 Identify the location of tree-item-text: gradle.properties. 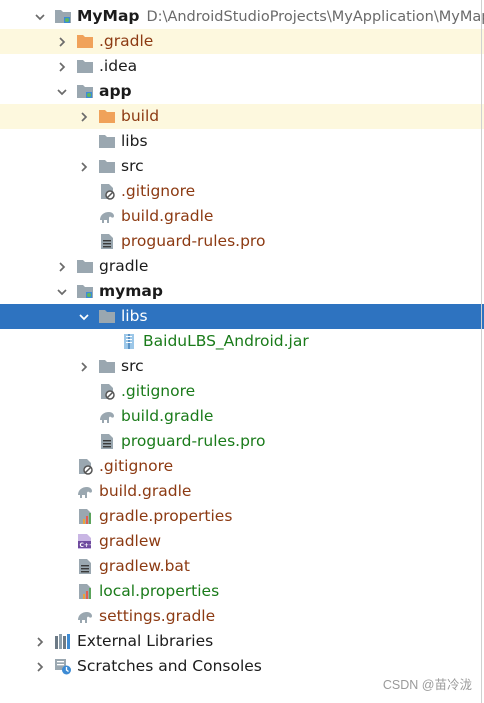
(166, 516).